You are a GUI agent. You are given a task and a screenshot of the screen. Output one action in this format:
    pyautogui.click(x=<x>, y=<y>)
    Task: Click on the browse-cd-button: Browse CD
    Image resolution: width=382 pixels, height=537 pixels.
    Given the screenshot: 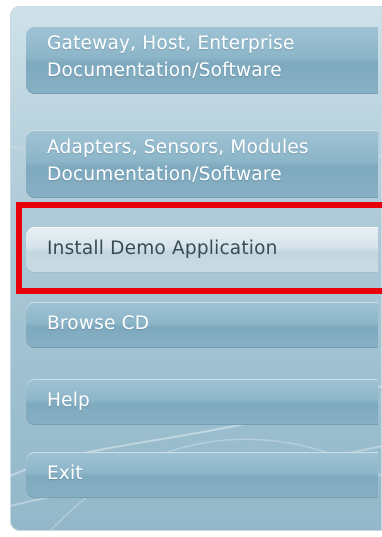 What is the action you would take?
    pyautogui.click(x=202, y=325)
    